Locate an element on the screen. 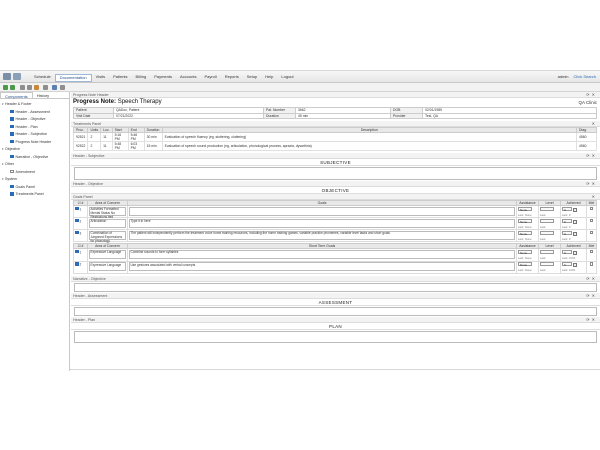 Image resolution: width=600 pixels, height=450 pixels. subjective-controls: ⟳✕ is located at coordinates (591, 156).